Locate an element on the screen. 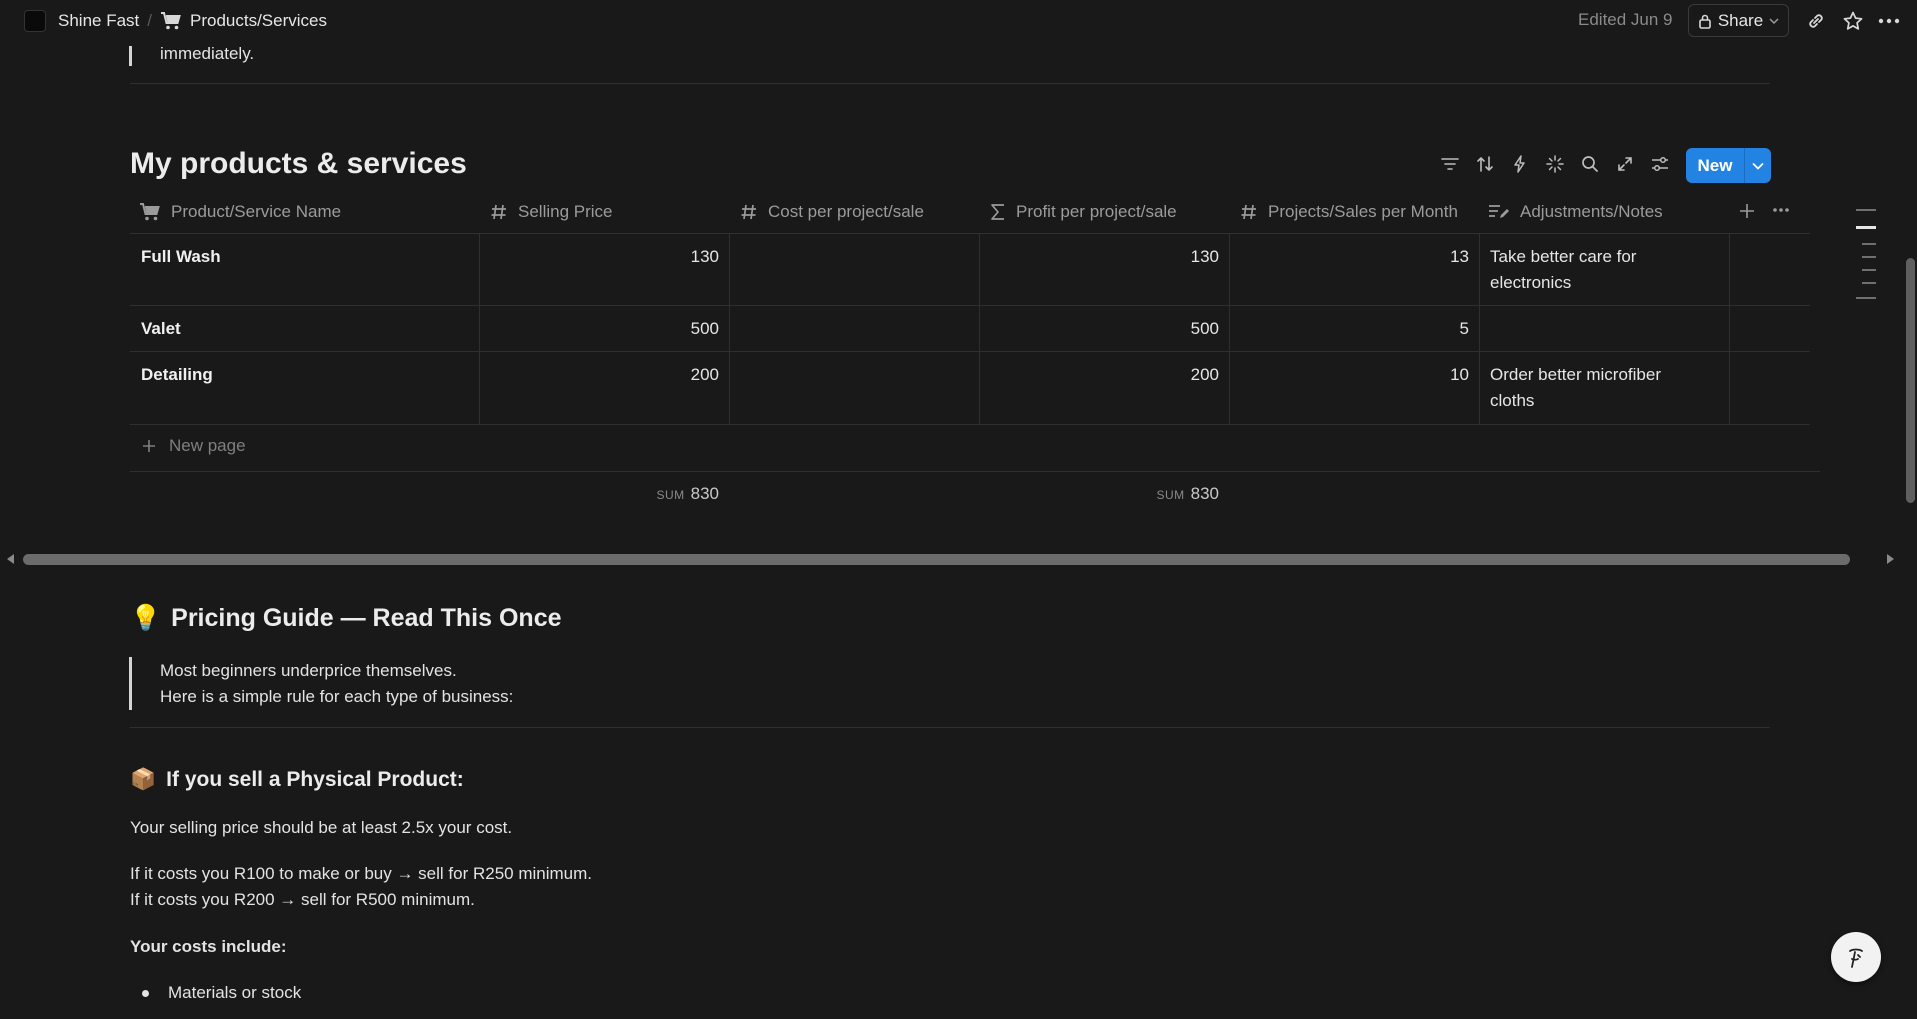  sum-selling-price: SUM 830 is located at coordinates (599, 494).